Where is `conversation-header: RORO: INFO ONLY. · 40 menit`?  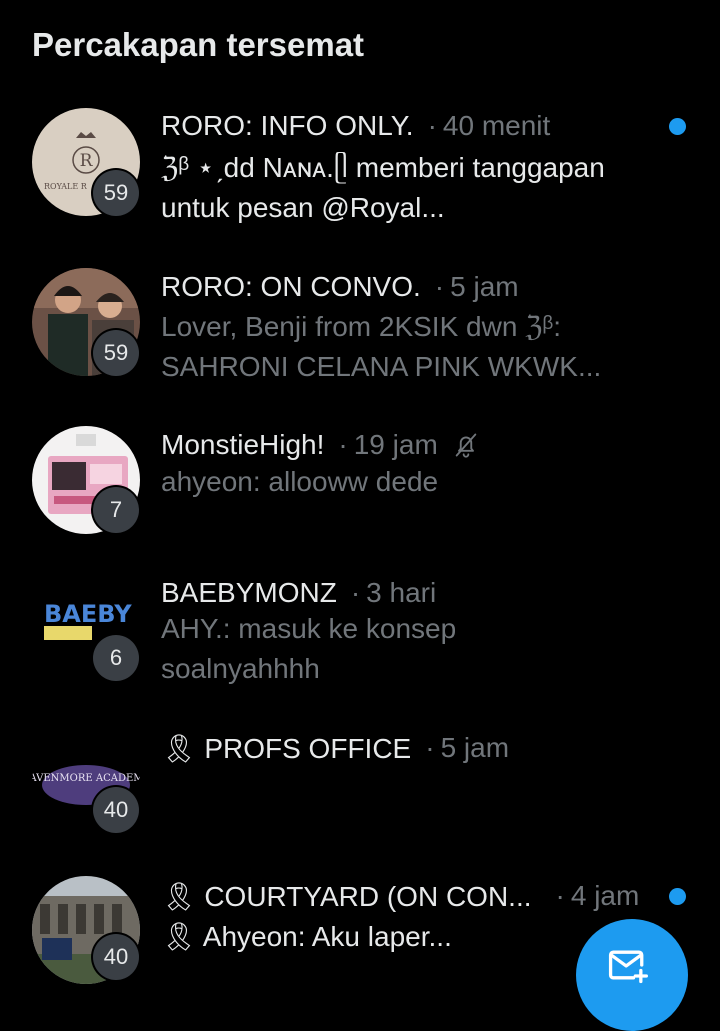
conversation-header: RORO: INFO ONLY. · 40 menit is located at coordinates (356, 125).